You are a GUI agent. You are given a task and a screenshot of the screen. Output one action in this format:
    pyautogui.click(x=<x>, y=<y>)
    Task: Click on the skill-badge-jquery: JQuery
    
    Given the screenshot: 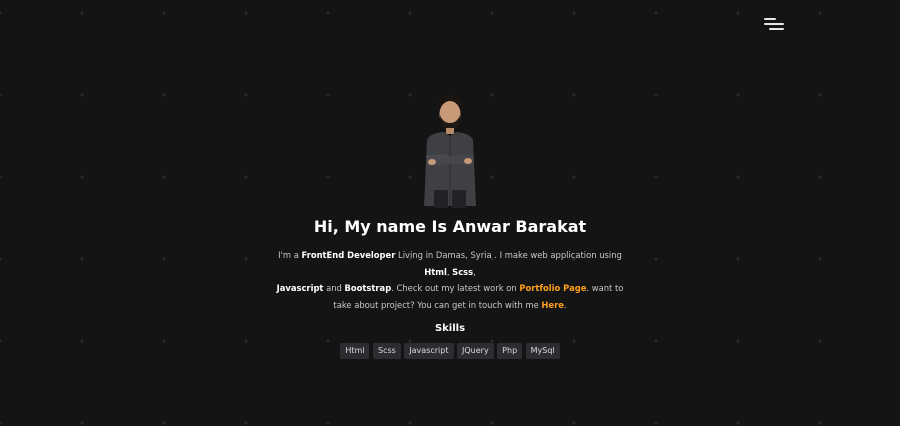 What is the action you would take?
    pyautogui.click(x=475, y=351)
    